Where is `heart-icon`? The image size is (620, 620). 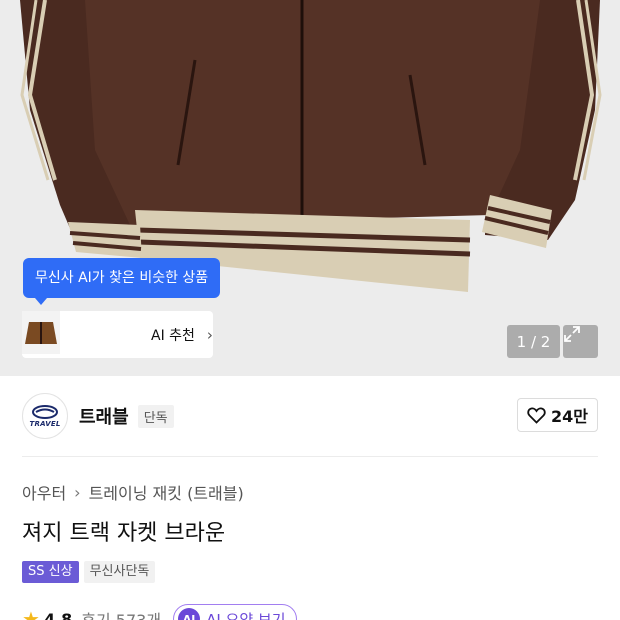 heart-icon is located at coordinates (536, 415).